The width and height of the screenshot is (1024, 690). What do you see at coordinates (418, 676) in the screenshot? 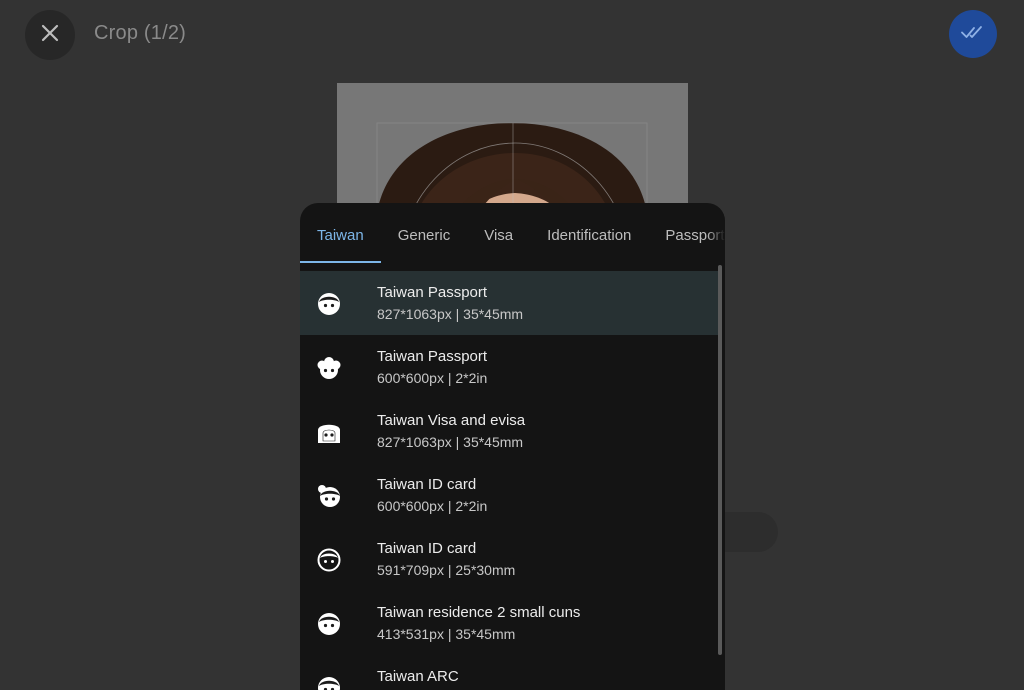
I see `item-name: Taiwan ARC` at bounding box center [418, 676].